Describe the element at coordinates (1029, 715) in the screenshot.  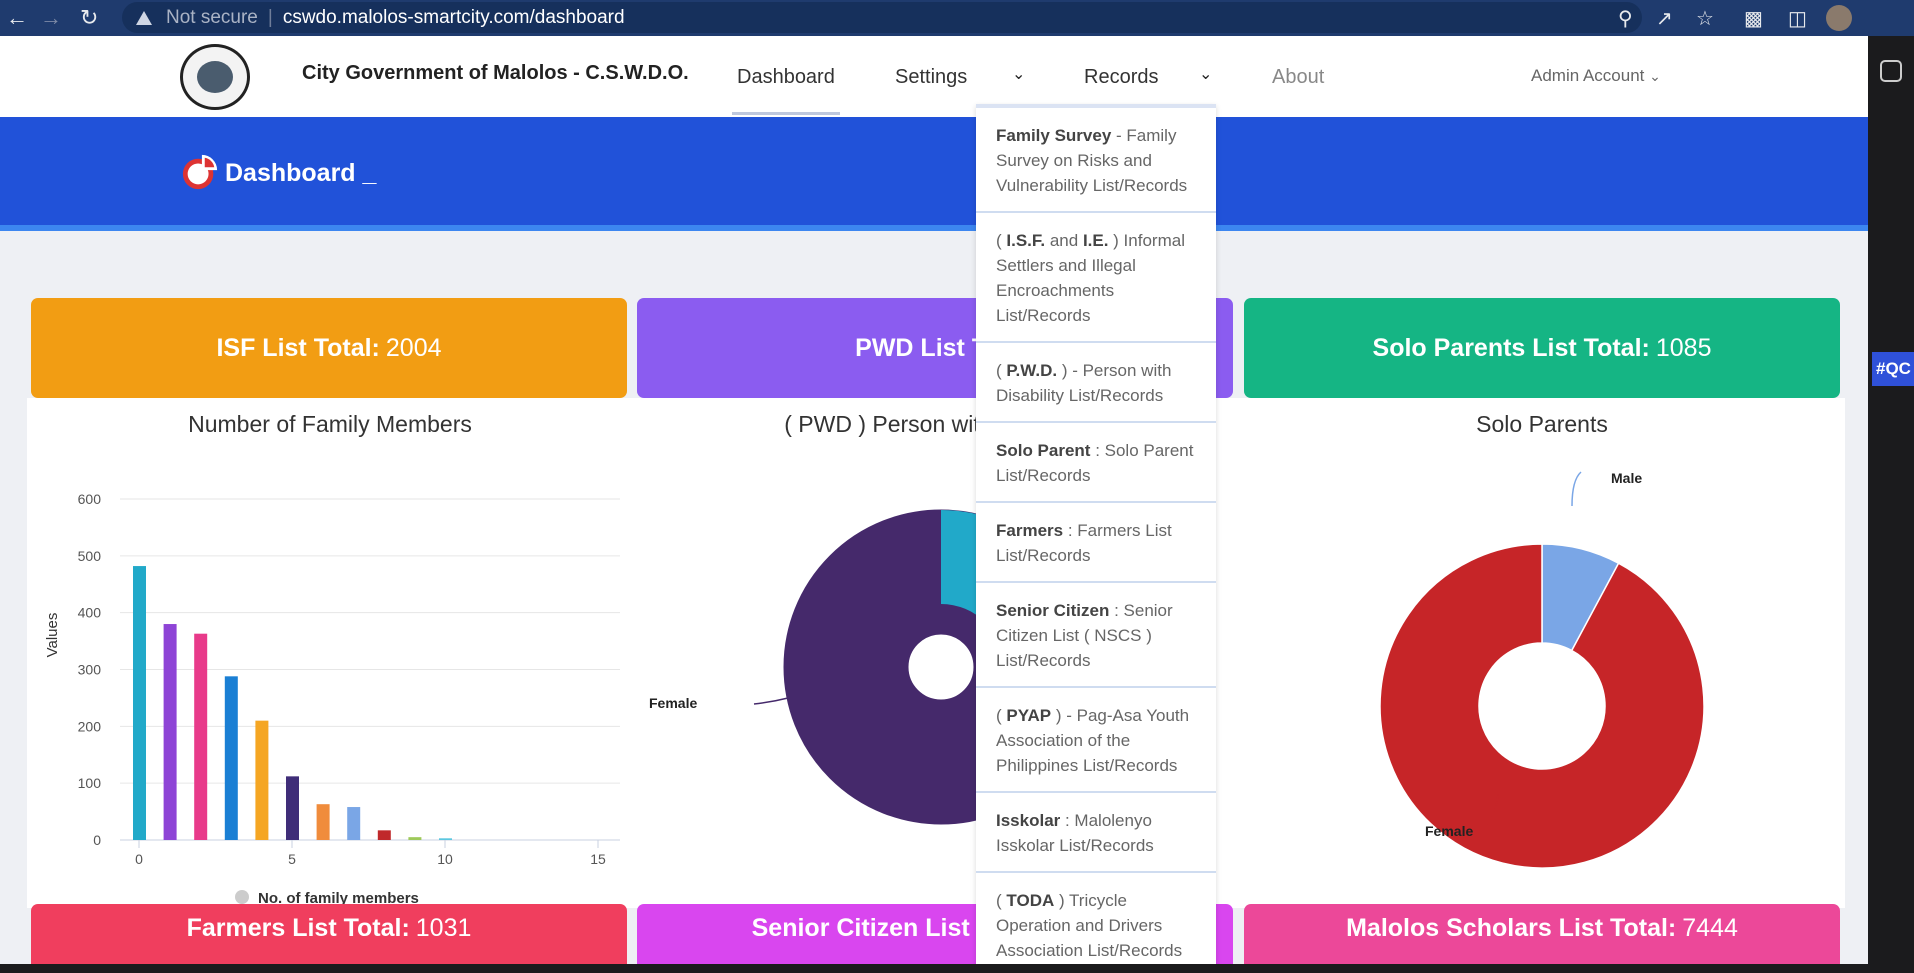
I see `menu-item-key: PYAP` at that location.